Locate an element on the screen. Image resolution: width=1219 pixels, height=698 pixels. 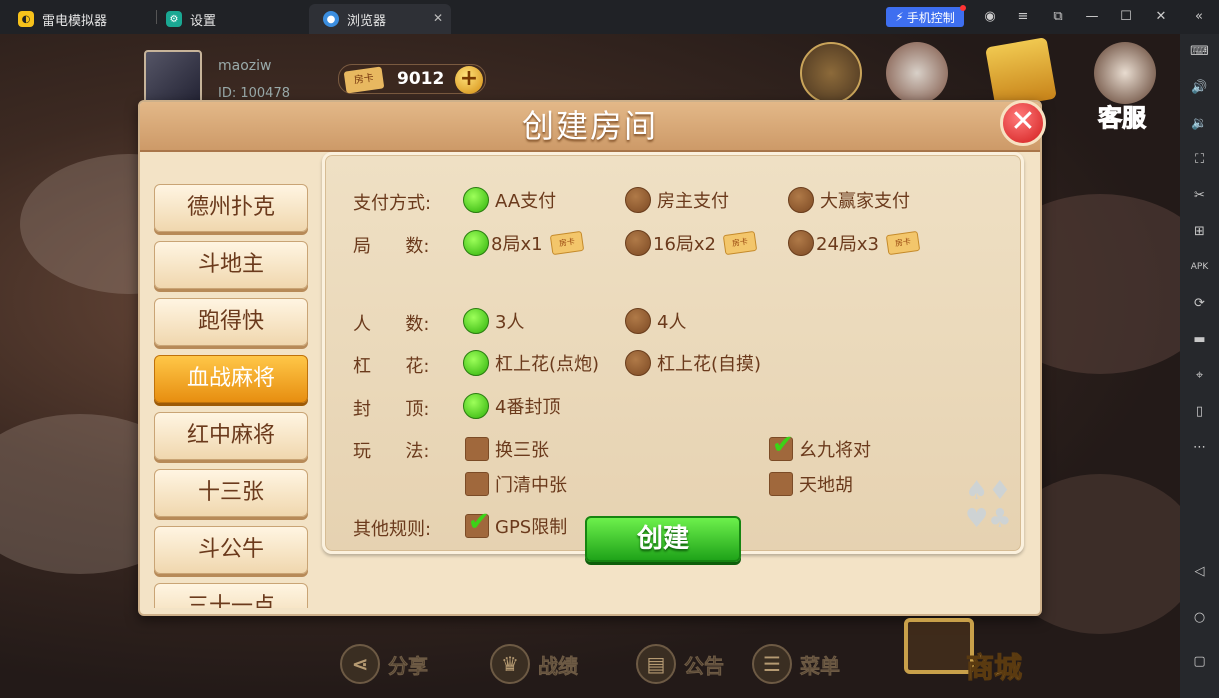
account-icon: ◉ is located at coordinates (990, 17).